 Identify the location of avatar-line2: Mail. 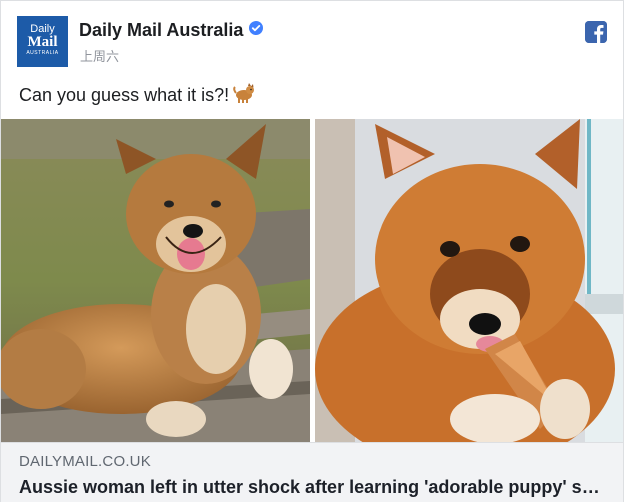
(42, 42).